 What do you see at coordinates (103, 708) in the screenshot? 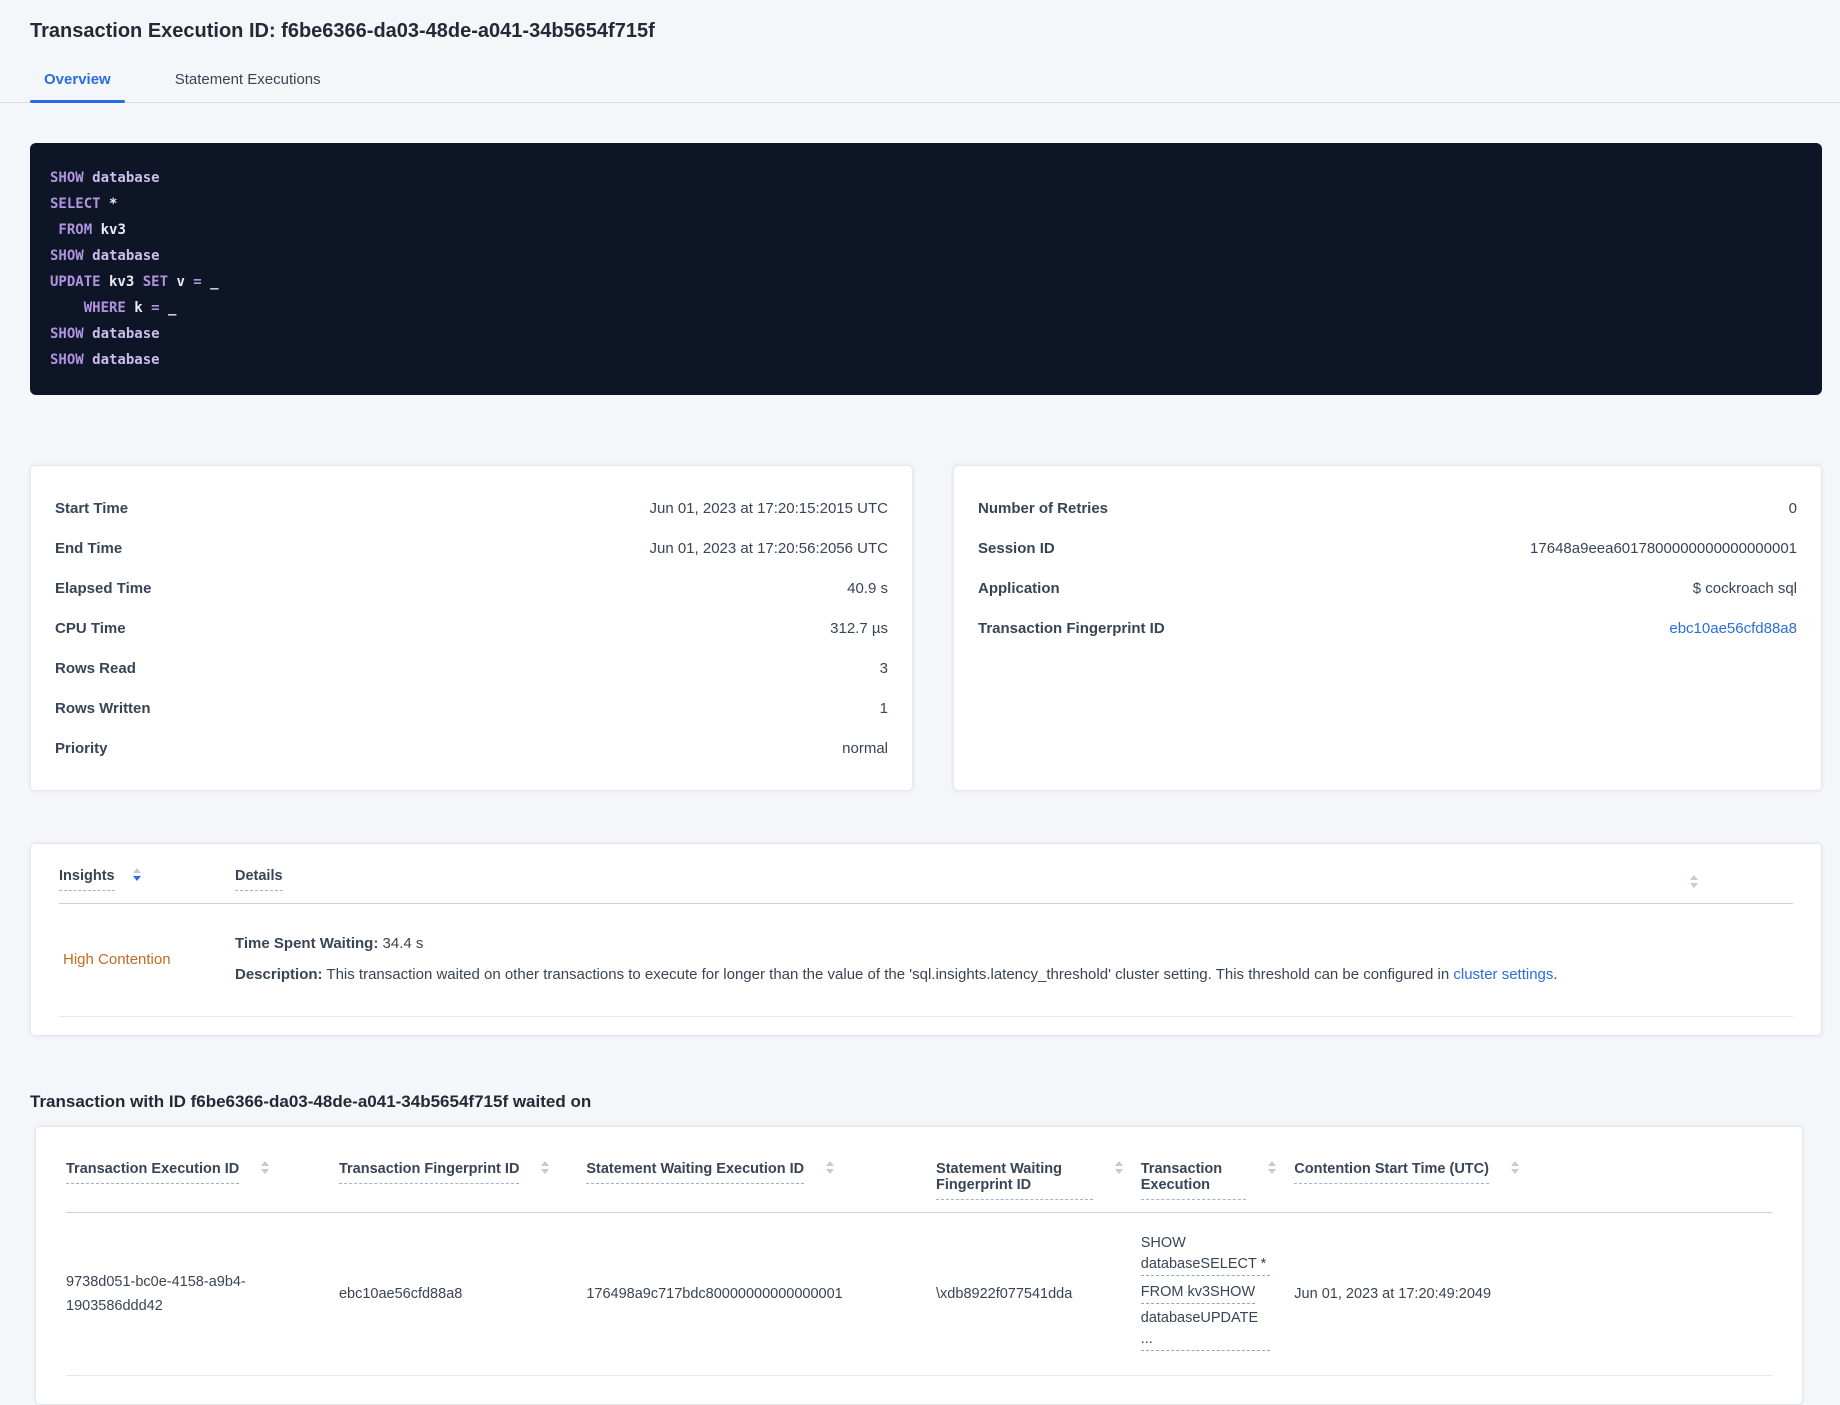
I see `row-label: Rows Written` at bounding box center [103, 708].